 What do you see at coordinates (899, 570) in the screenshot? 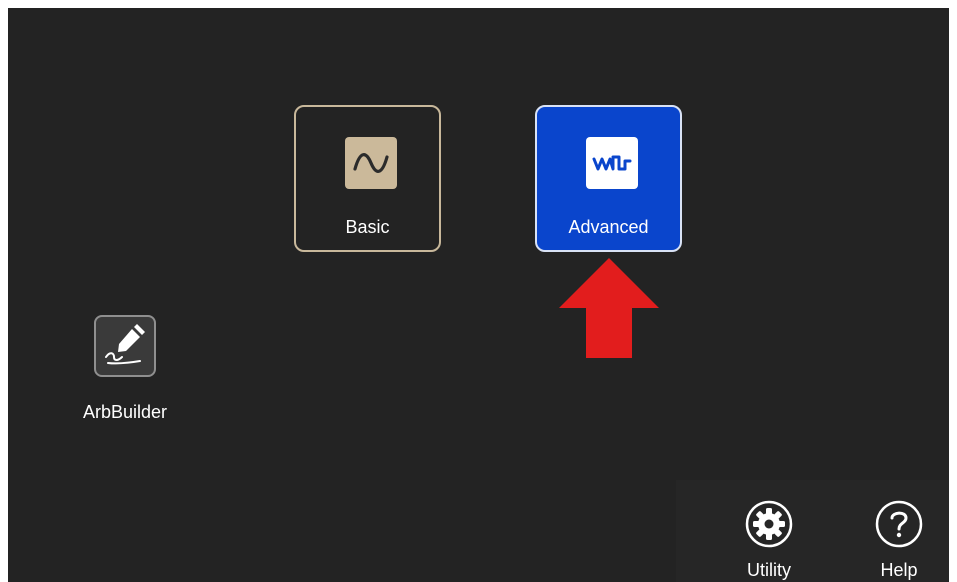
I see `help-label: Help` at bounding box center [899, 570].